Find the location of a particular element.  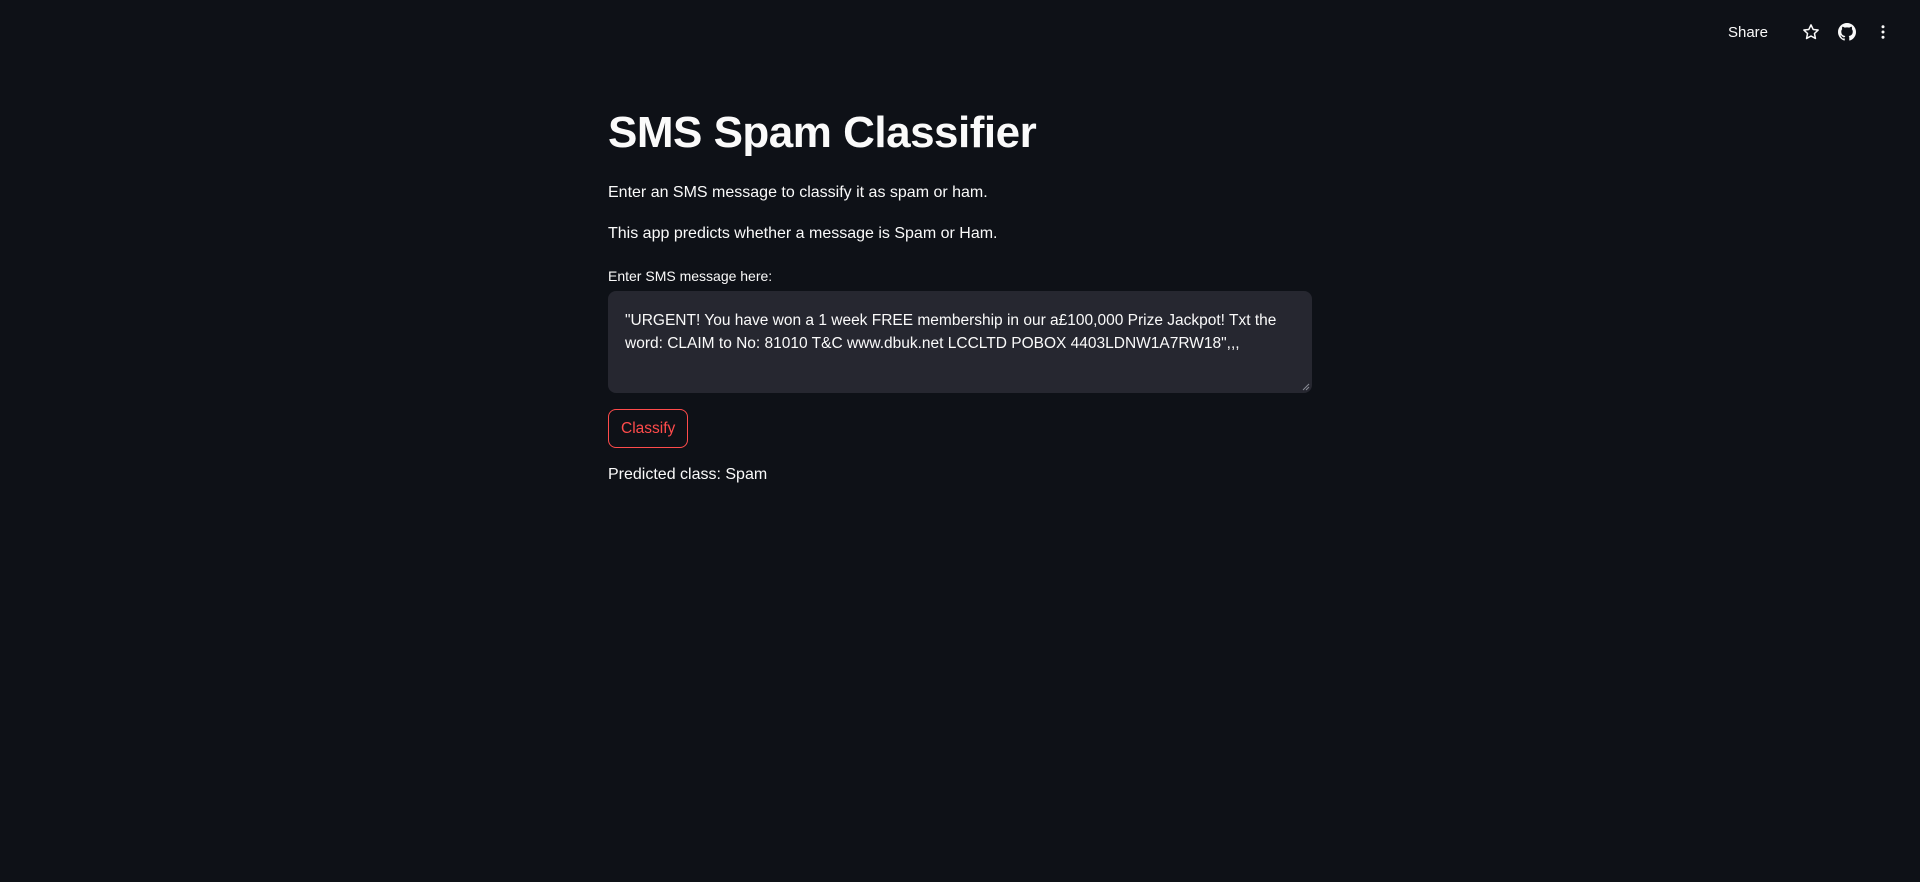

star-icon is located at coordinates (1811, 32).